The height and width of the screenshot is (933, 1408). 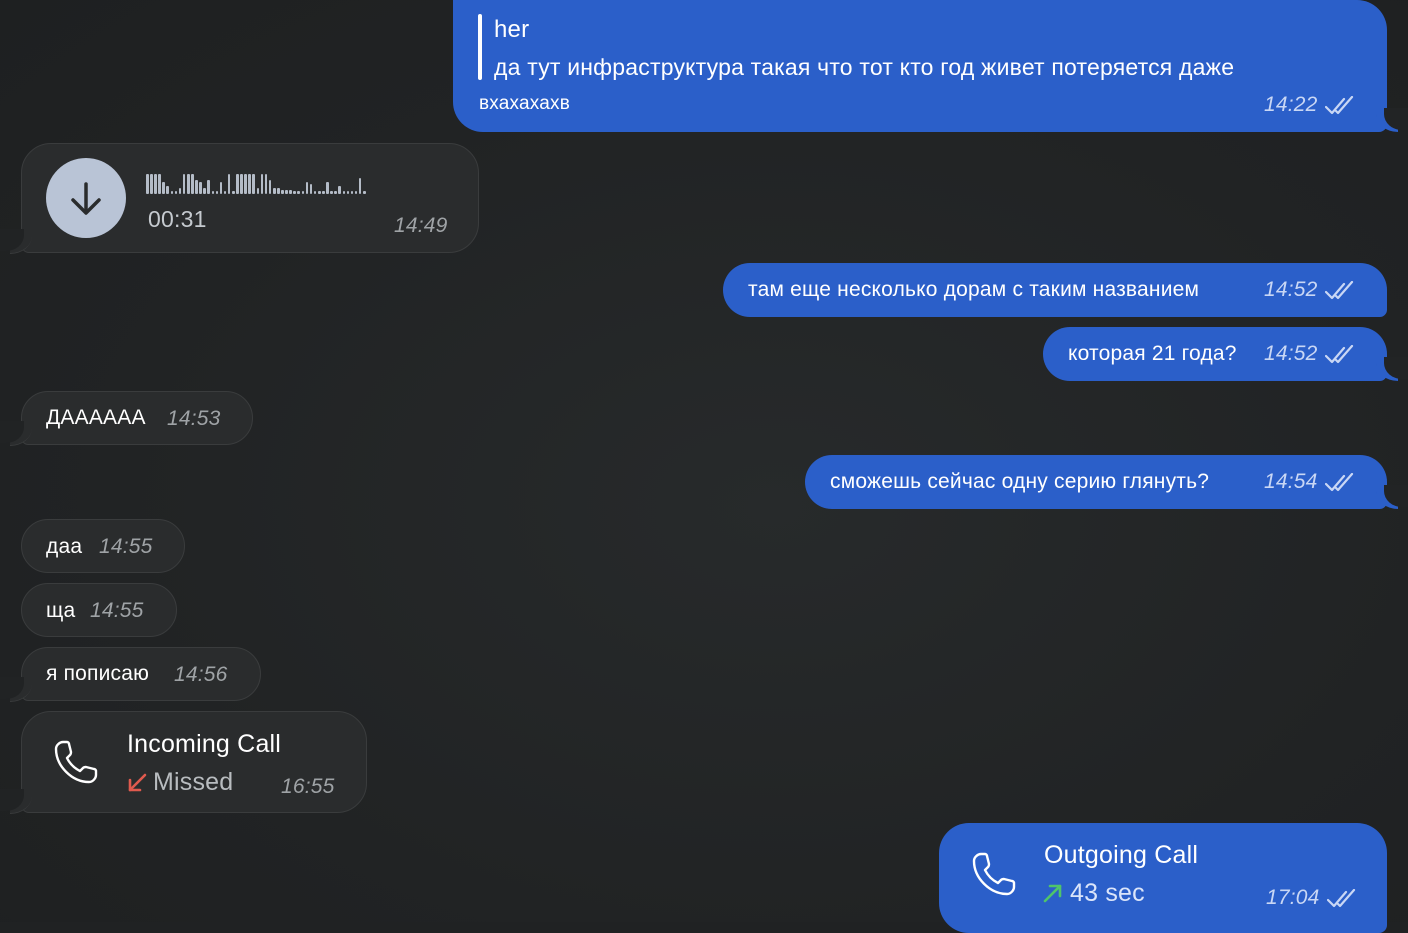 I want to click on message-time: 14:53, so click(x=194, y=418).